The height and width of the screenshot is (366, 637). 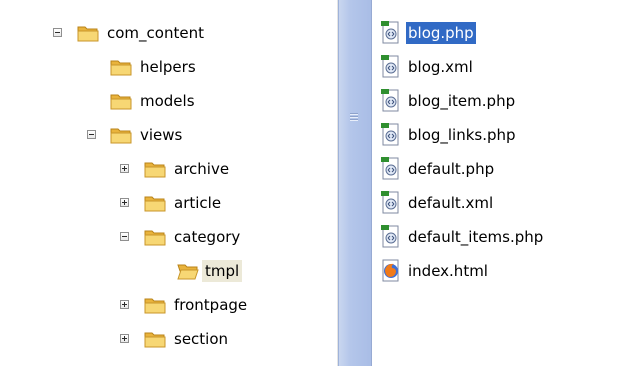 What do you see at coordinates (202, 169) in the screenshot?
I see `tree-label: archive` at bounding box center [202, 169].